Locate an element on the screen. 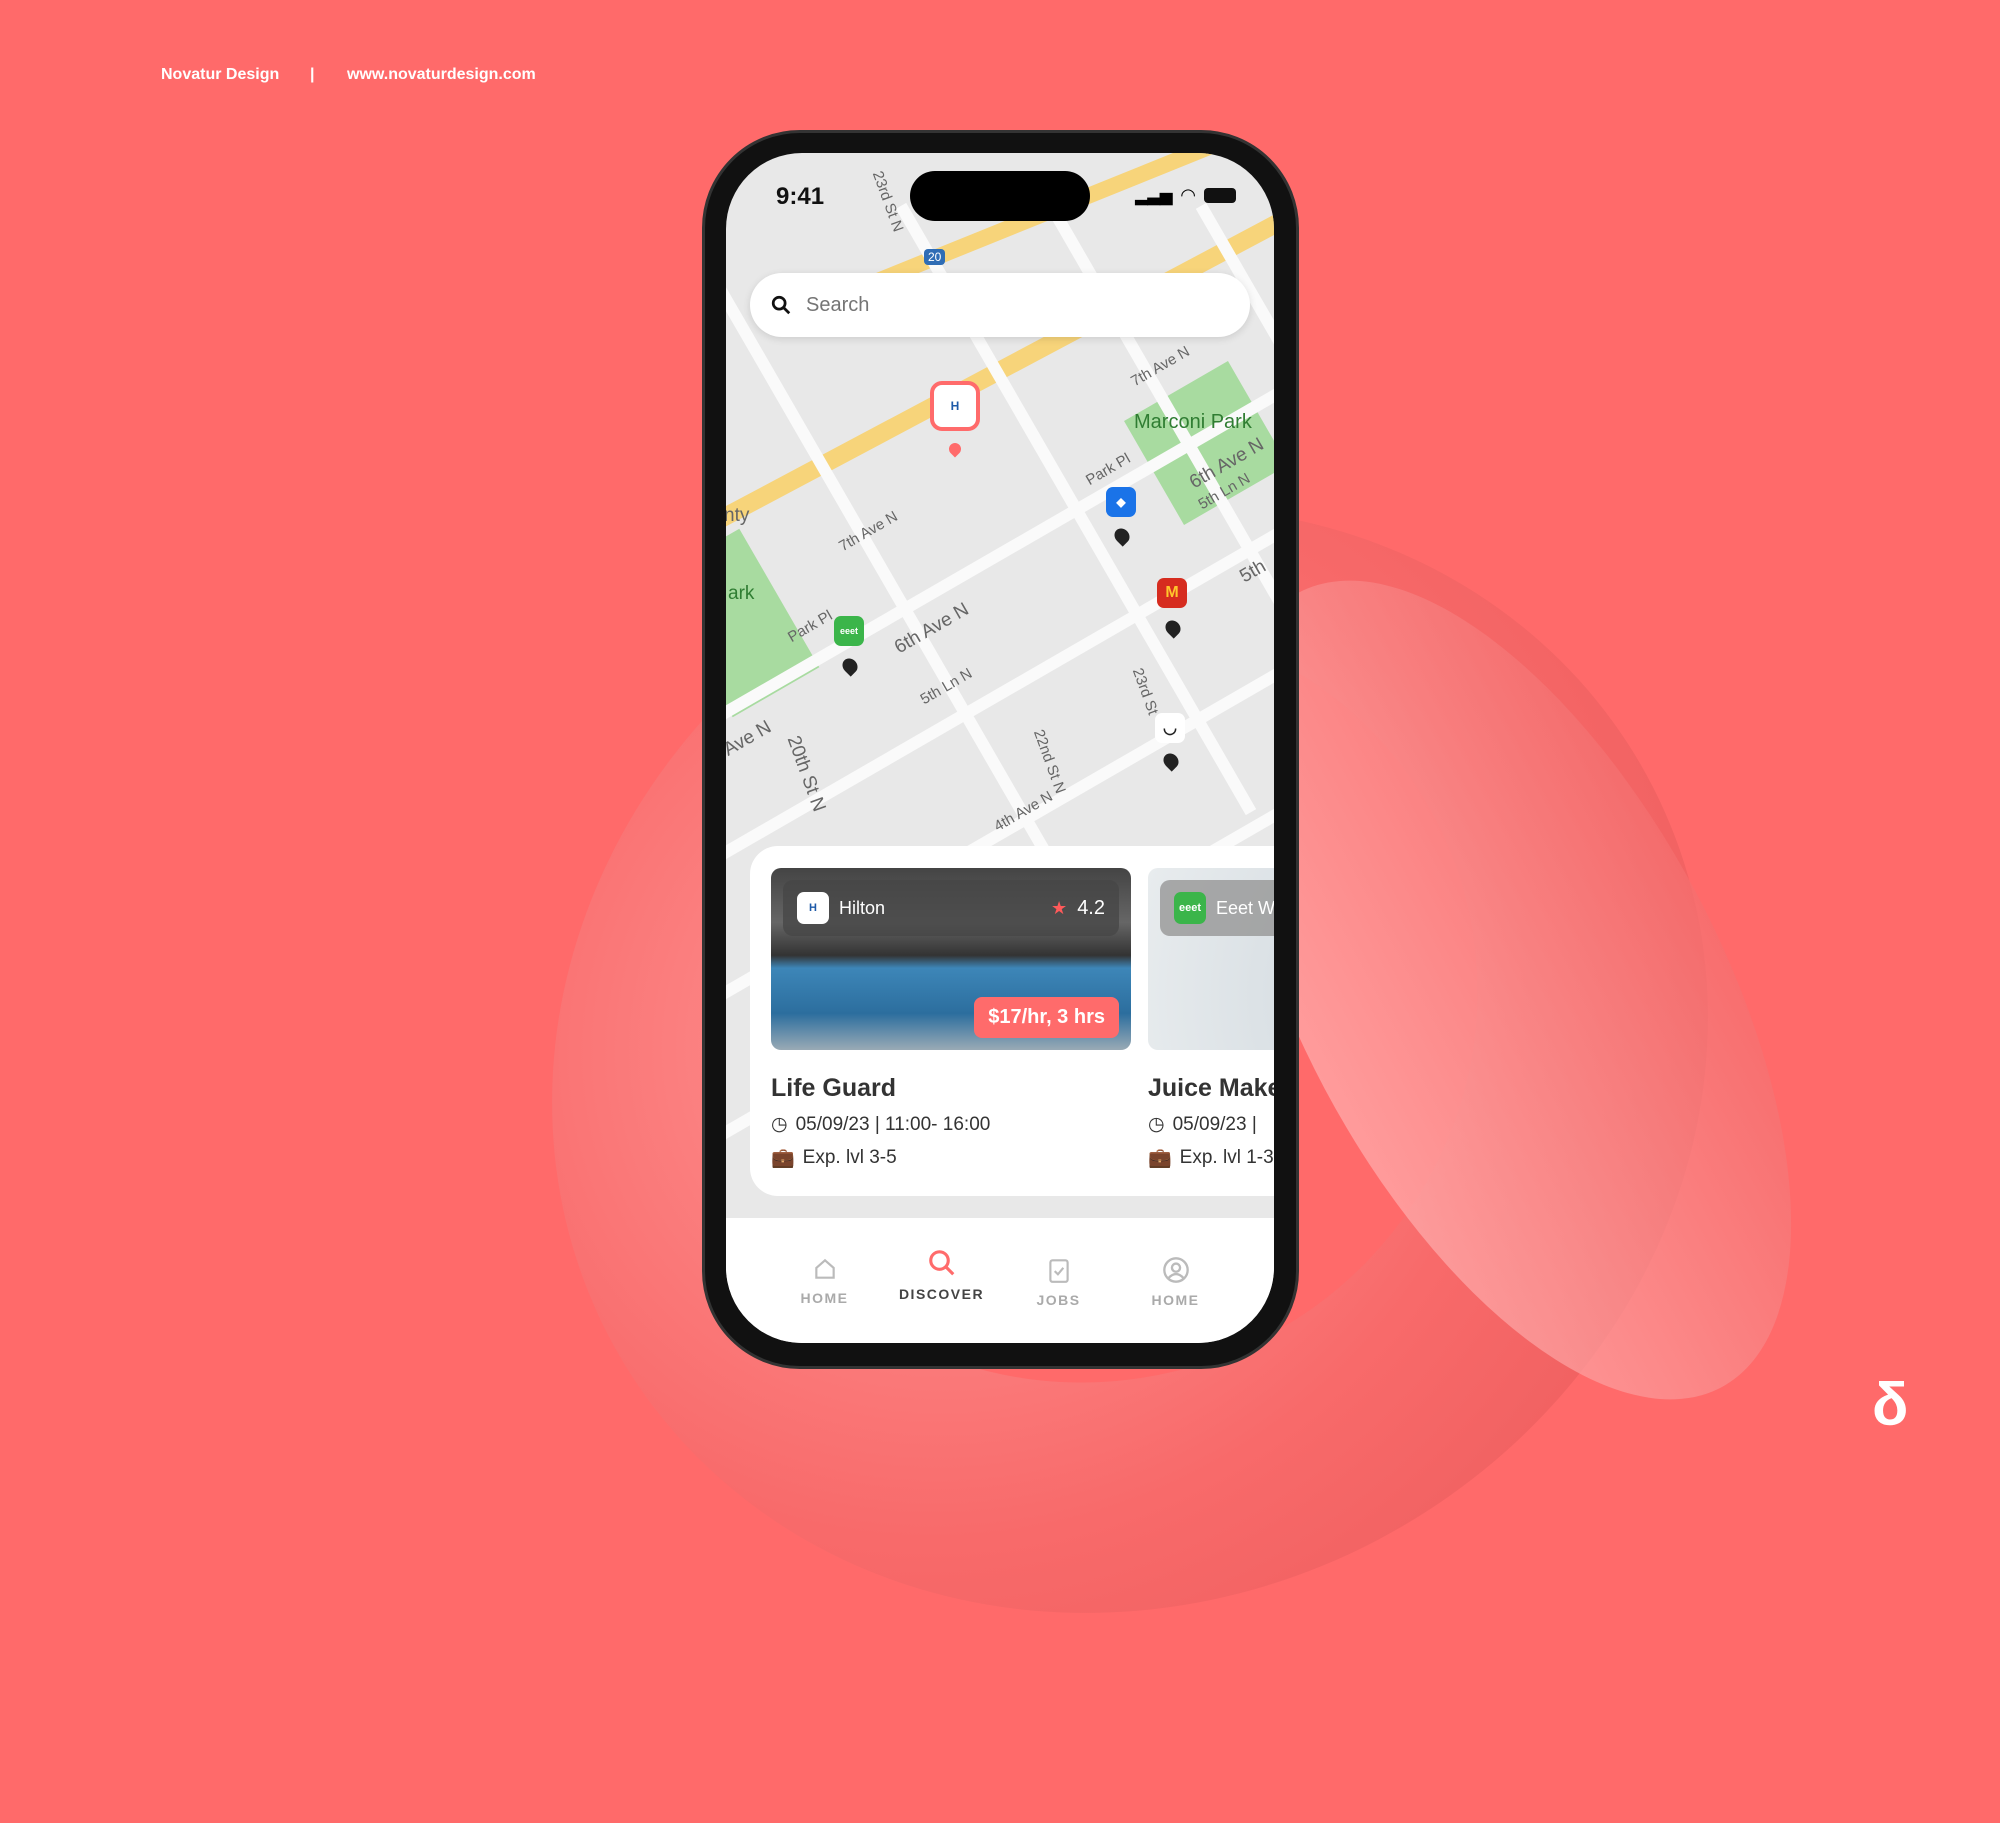 This screenshot has height=1823, width=2000. nav-home: HOME is located at coordinates (825, 1299).